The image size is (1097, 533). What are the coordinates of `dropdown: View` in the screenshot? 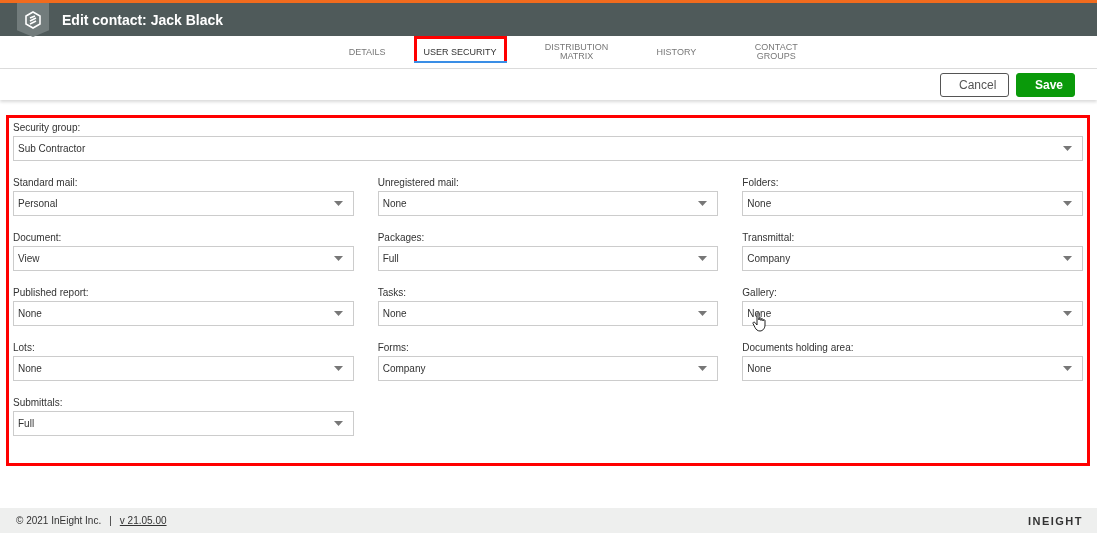 It's located at (183, 258).